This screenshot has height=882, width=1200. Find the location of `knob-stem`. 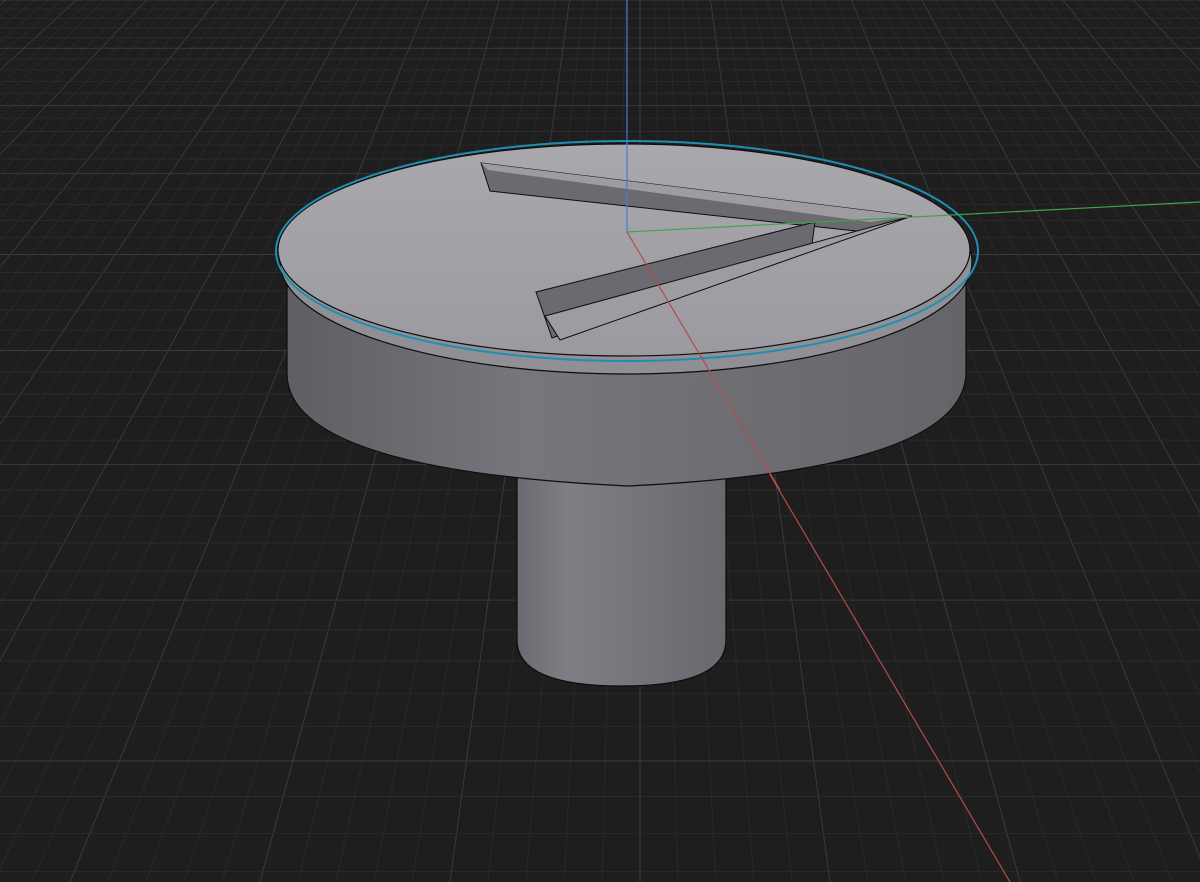

knob-stem is located at coordinates (621, 578).